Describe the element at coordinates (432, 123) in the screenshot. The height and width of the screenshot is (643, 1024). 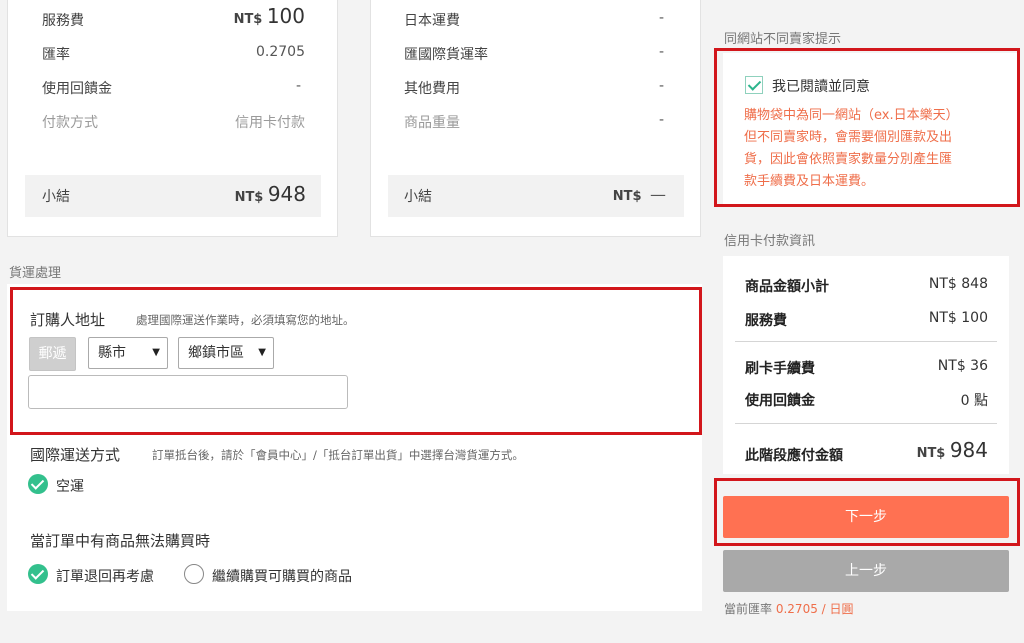
I see `weight-label: 商品重量` at that location.